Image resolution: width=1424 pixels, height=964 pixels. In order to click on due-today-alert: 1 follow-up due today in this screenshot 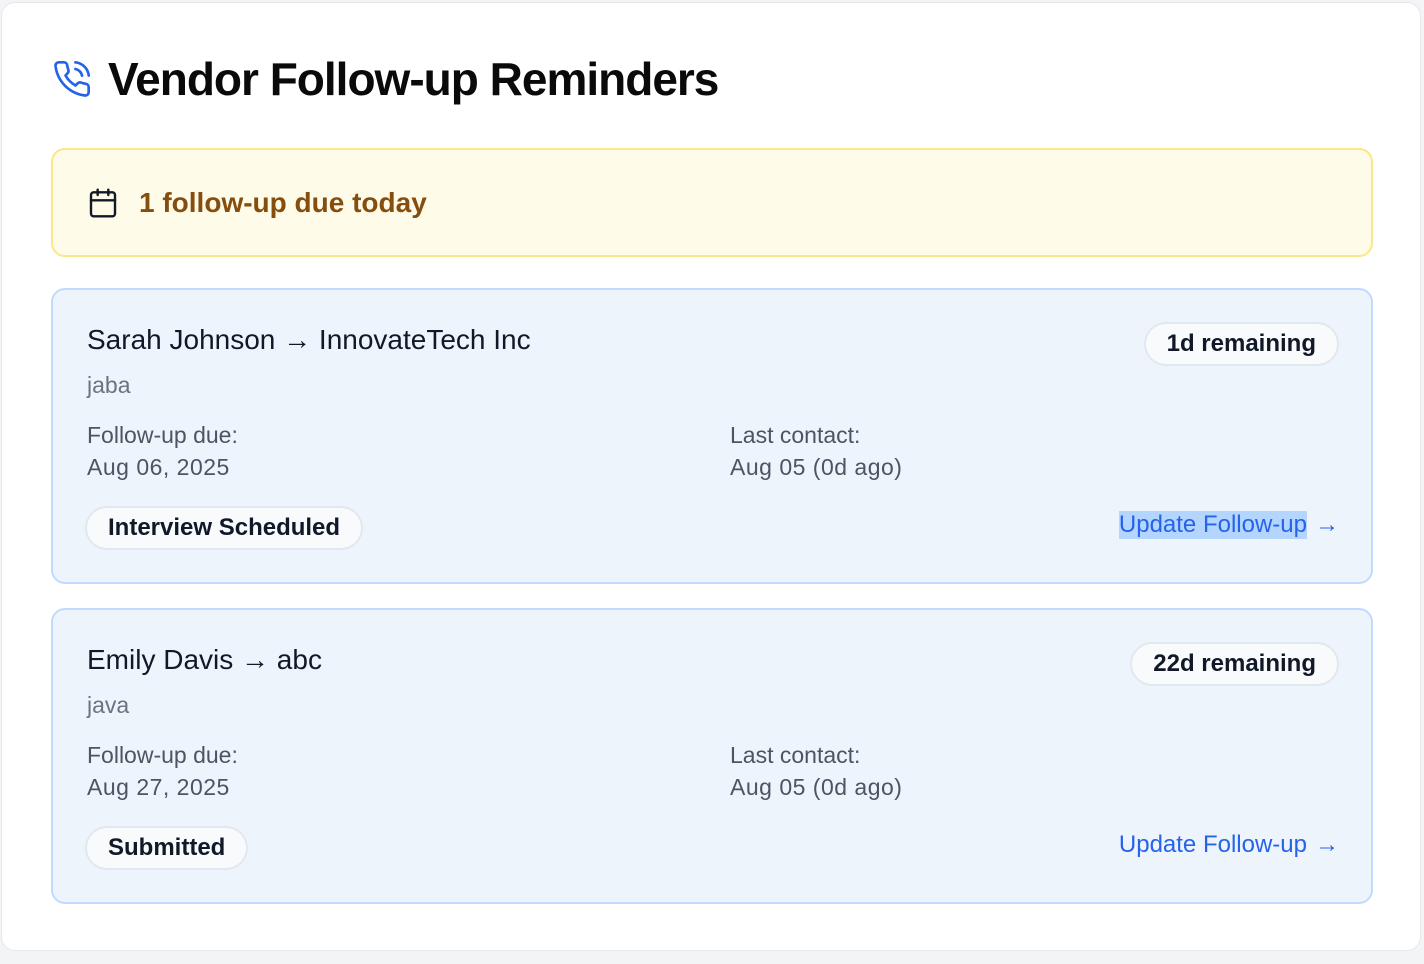, I will do `click(712, 202)`.